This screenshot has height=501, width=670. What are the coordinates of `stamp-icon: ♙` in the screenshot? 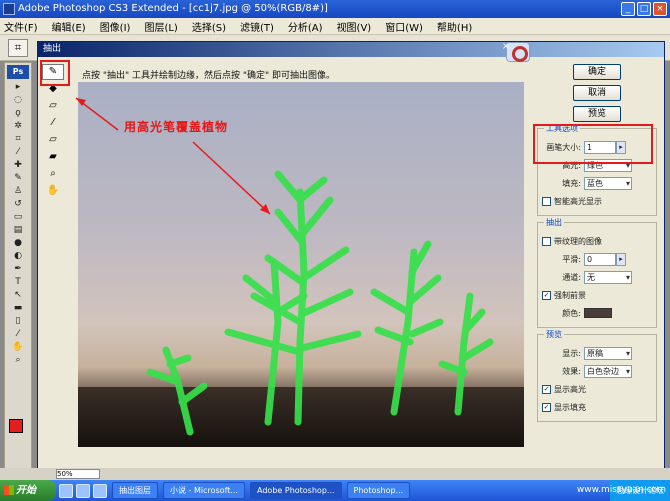 It's located at (18, 191).